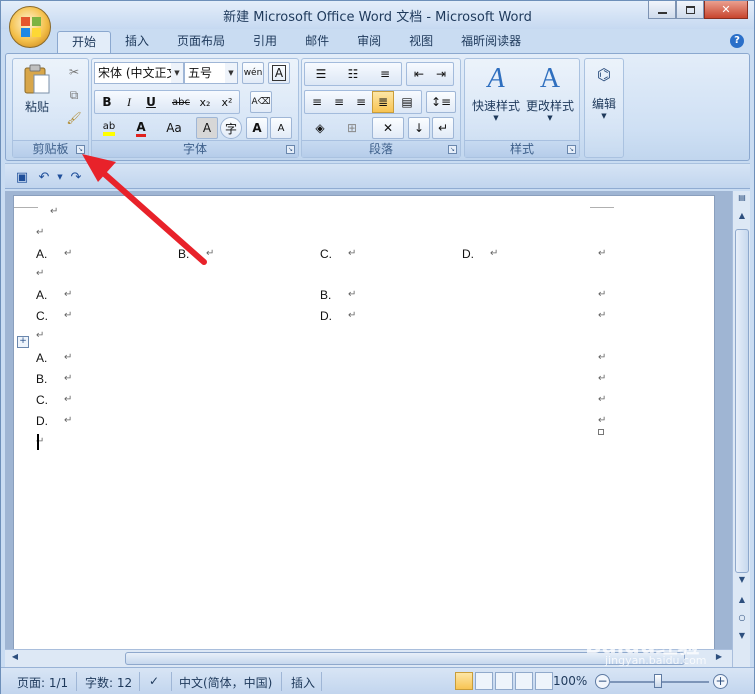 The height and width of the screenshot is (694, 755). What do you see at coordinates (74, 118) in the screenshot?
I see `format-painter-button: 🖌` at bounding box center [74, 118].